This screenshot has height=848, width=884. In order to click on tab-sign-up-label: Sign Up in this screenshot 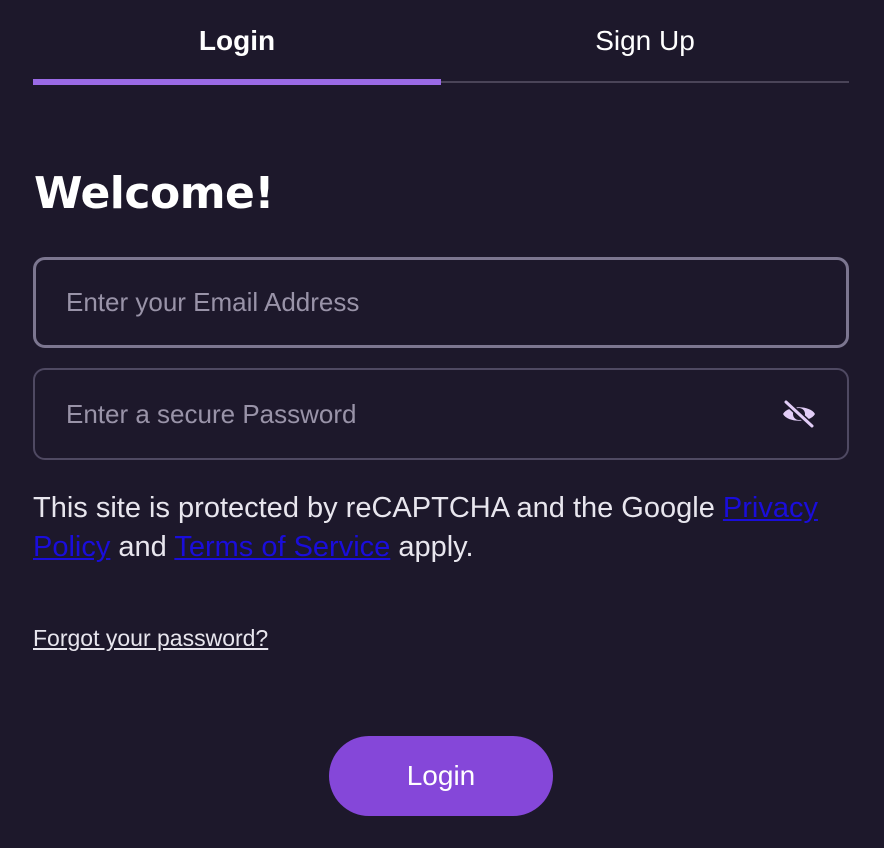, I will do `click(645, 40)`.